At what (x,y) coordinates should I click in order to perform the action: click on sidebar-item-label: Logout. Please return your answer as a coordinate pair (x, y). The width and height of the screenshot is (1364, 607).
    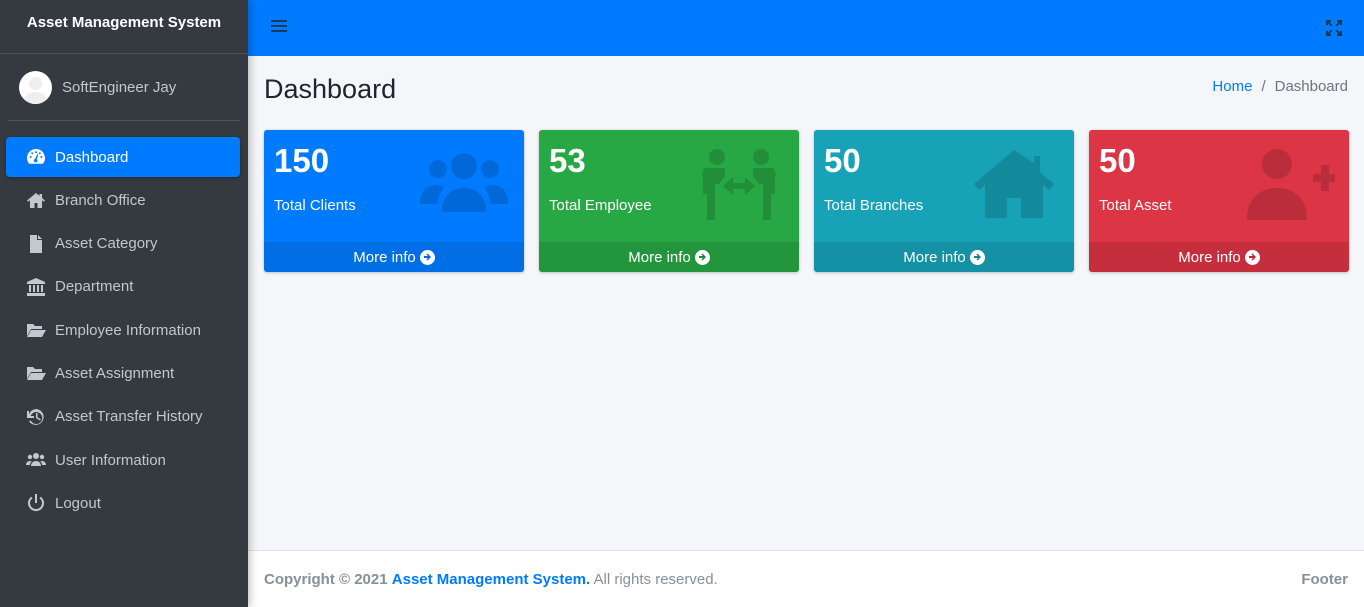
    Looking at the image, I should click on (78, 503).